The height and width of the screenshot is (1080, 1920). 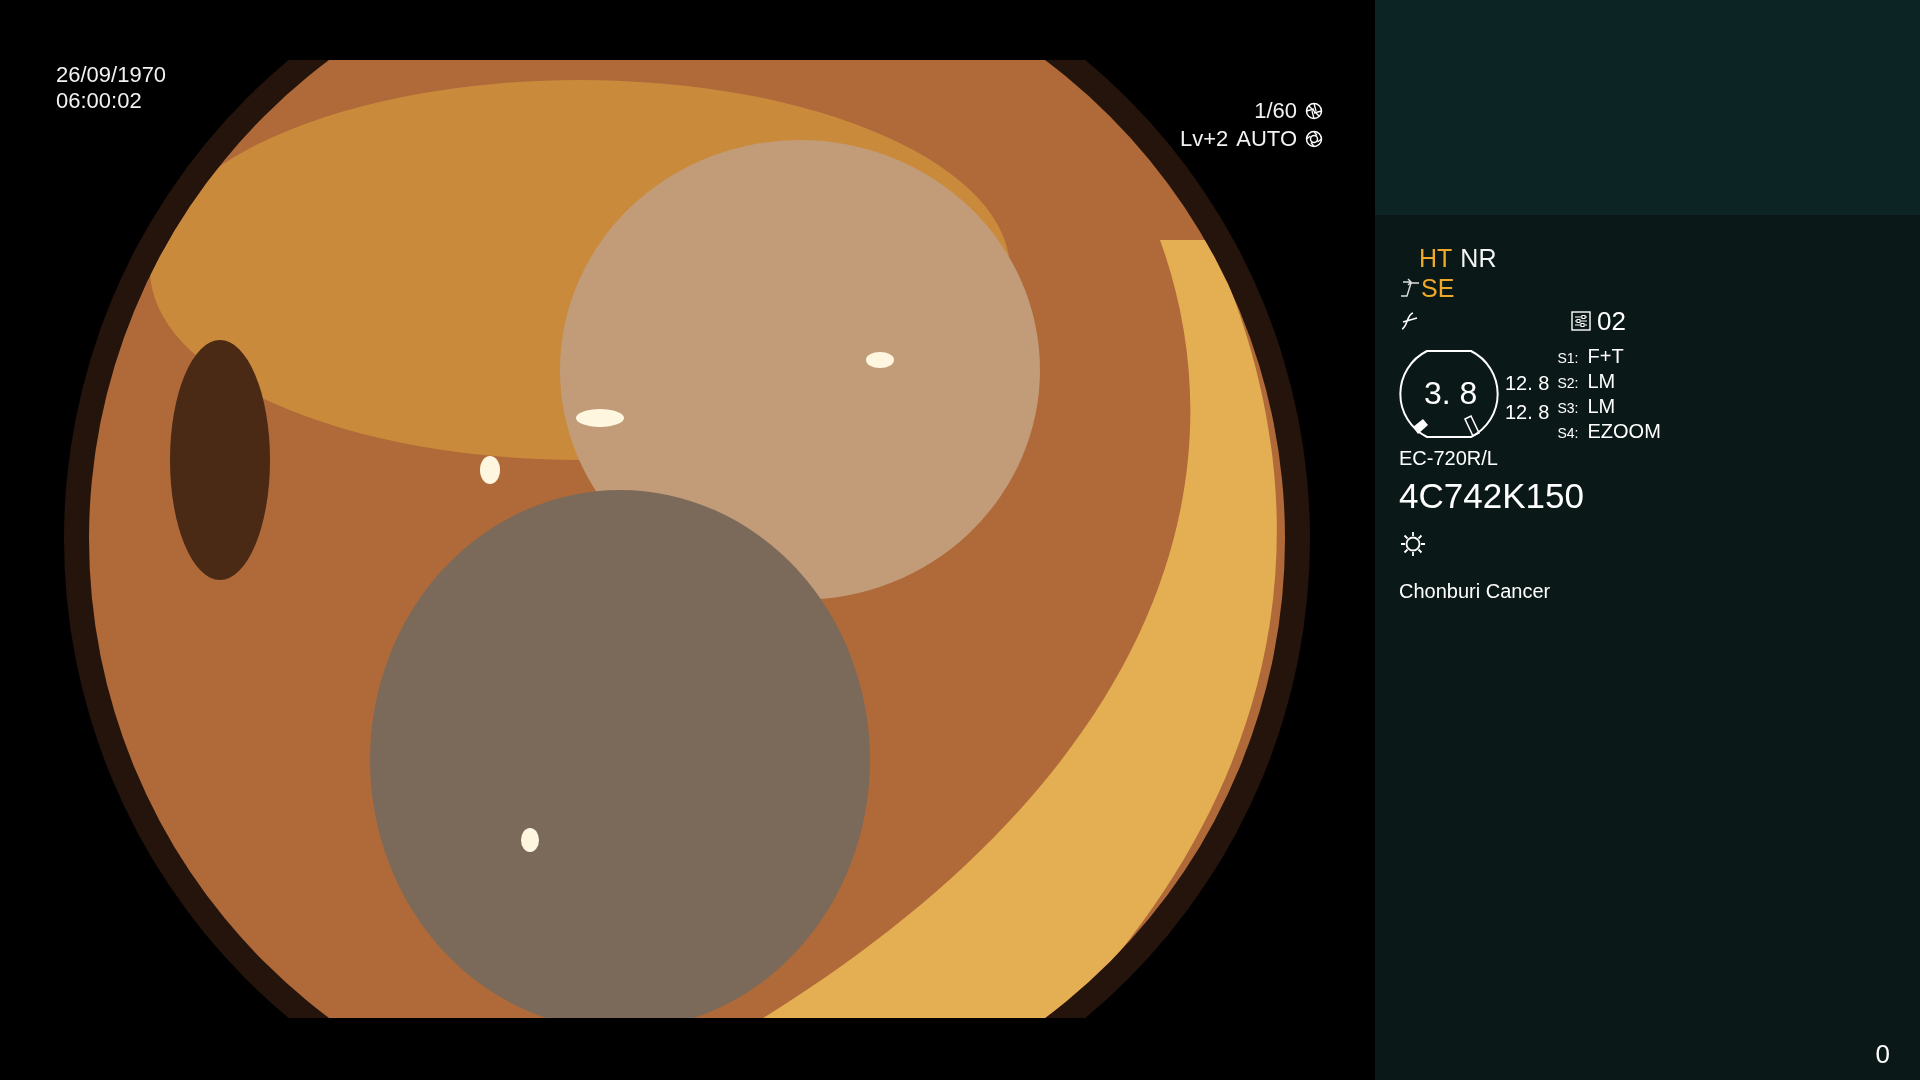 What do you see at coordinates (1478, 258) in the screenshot?
I see `mode-label: NR` at bounding box center [1478, 258].